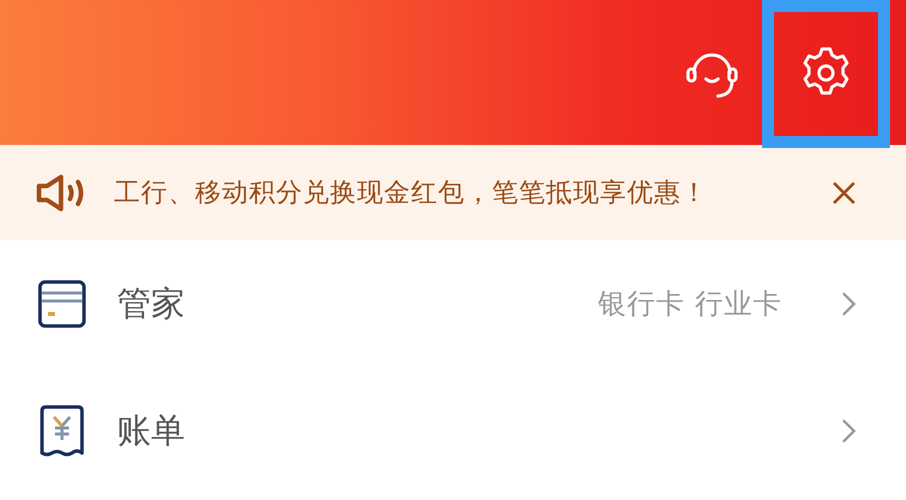  Describe the element at coordinates (690, 304) in the screenshot. I see `row-detail: 银行卡 行业卡` at that location.